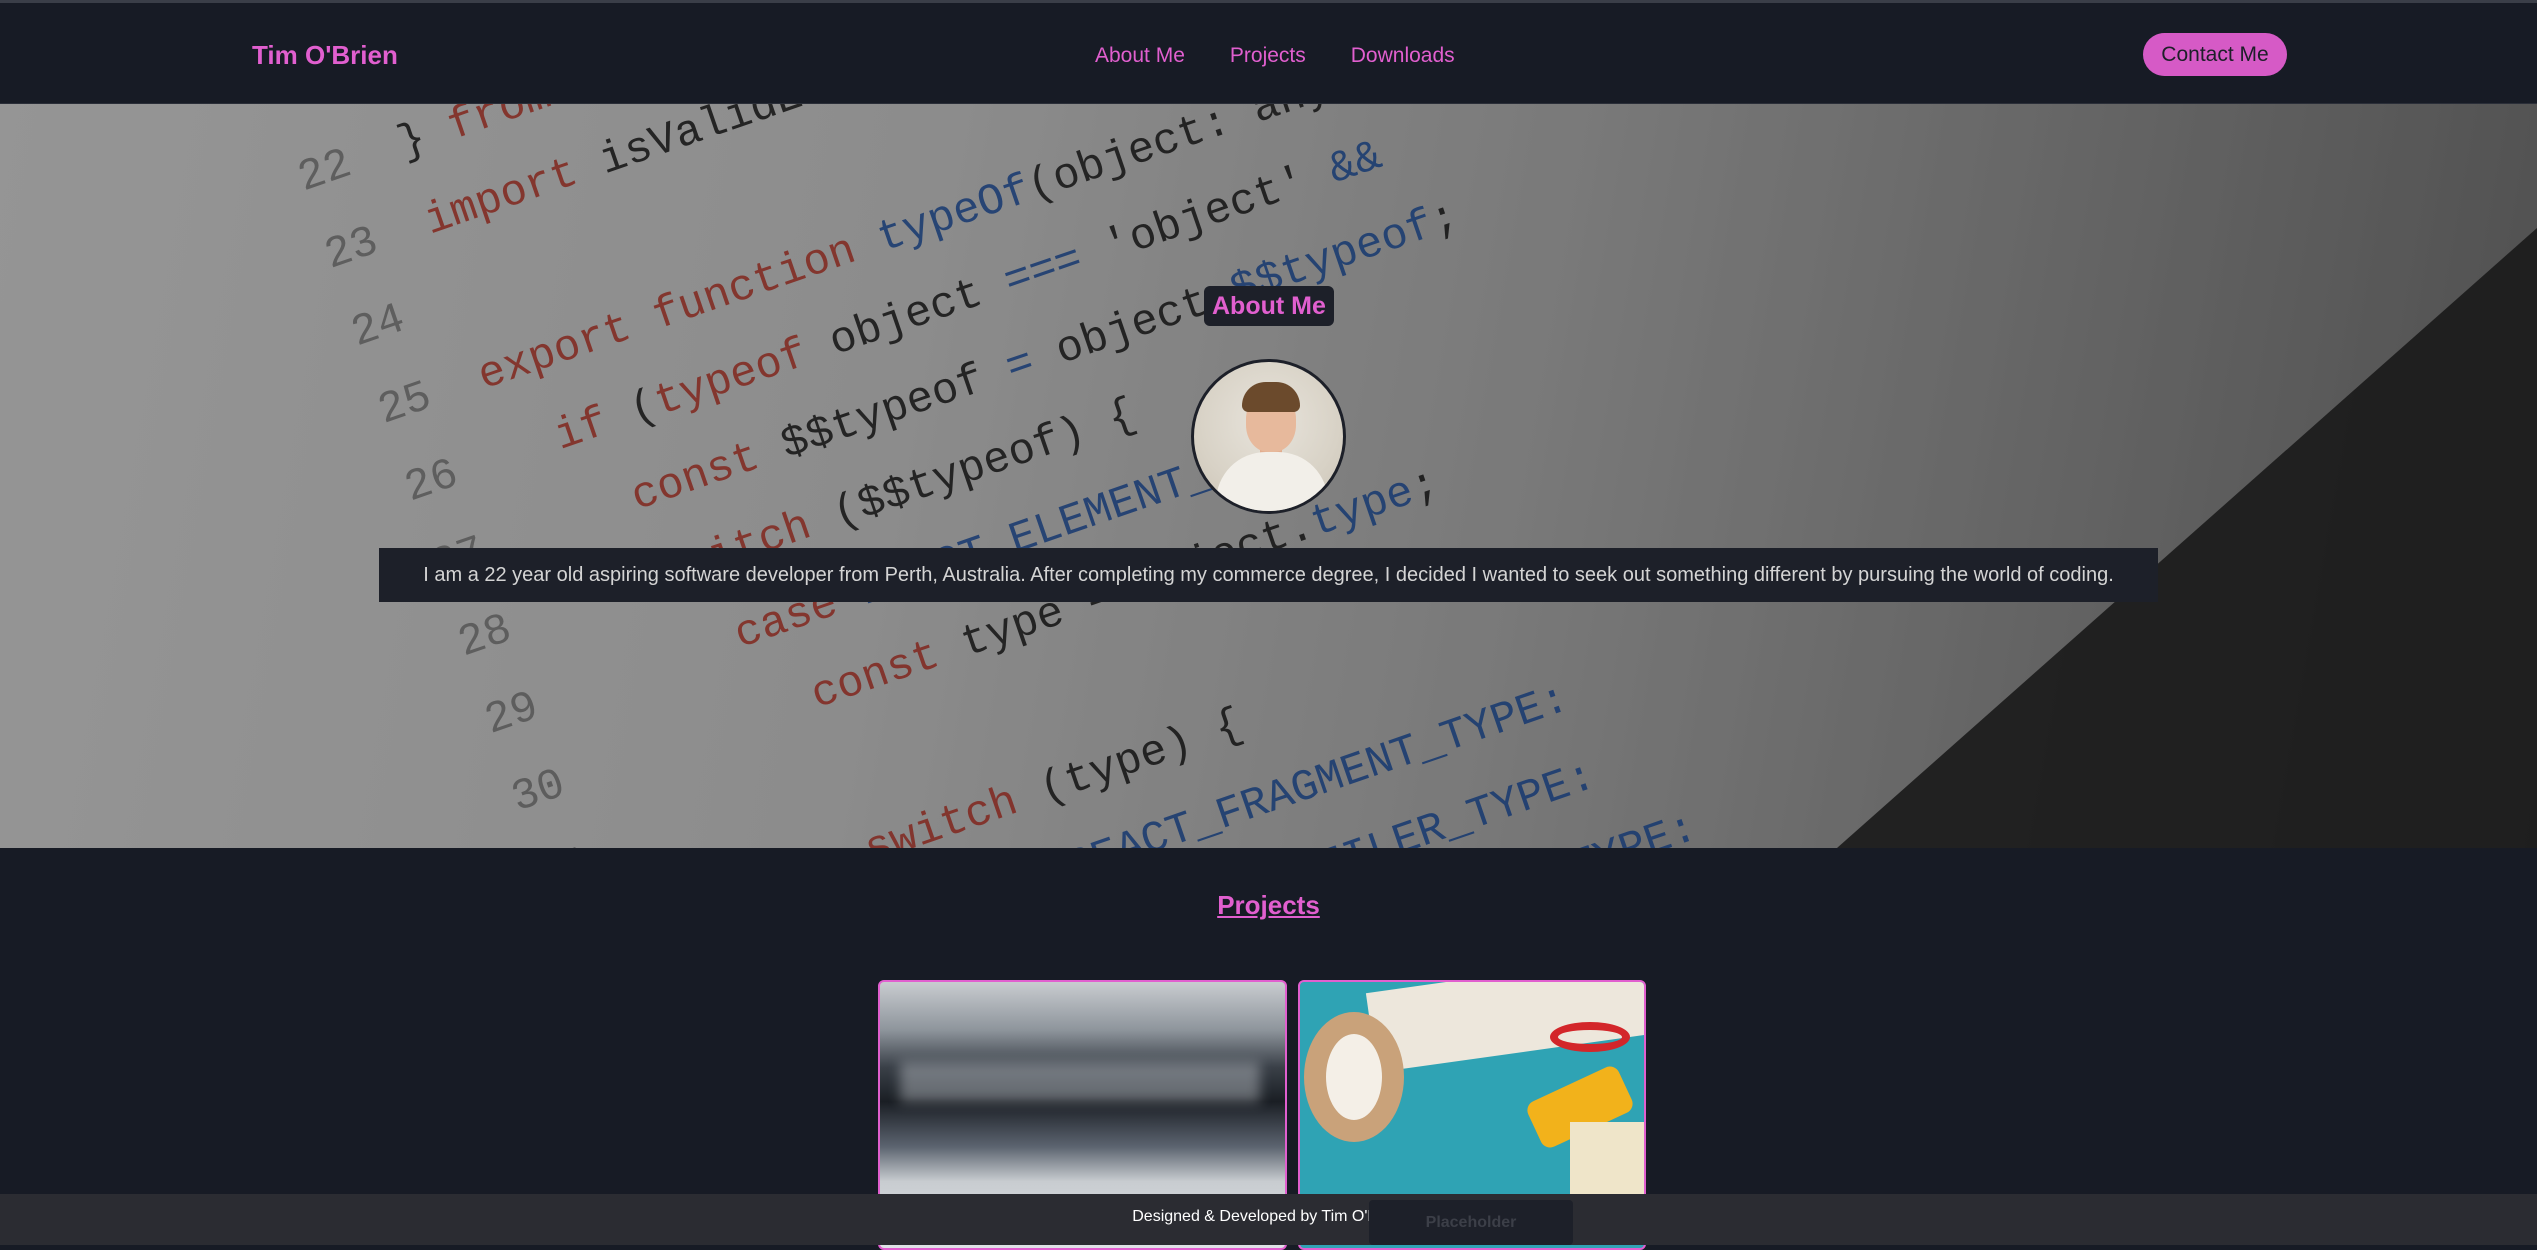 Image resolution: width=2537 pixels, height=1250 pixels. Describe the element at coordinates (1268, 436) in the screenshot. I see `avatar` at that location.